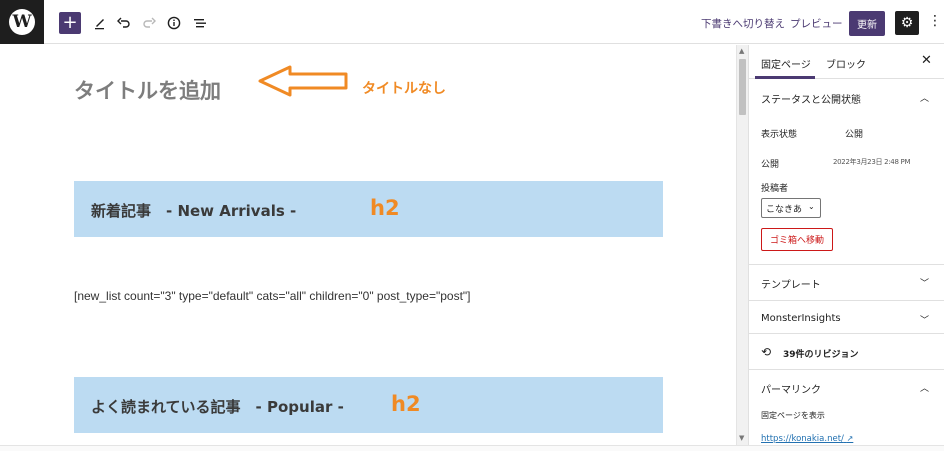 This screenshot has height=451, width=944. I want to click on scroll-up-icon: ▲, so click(741, 51).